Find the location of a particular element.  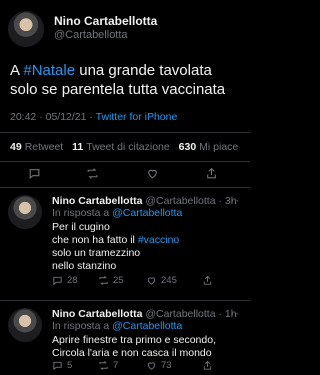

like-button: 245 is located at coordinates (161, 280).